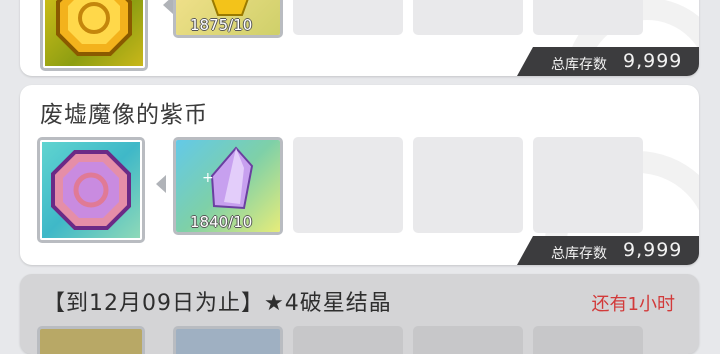 The image size is (720, 354). Describe the element at coordinates (217, 303) in the screenshot. I see `item-title: 【到12月09日为止】★4破星结晶` at that location.